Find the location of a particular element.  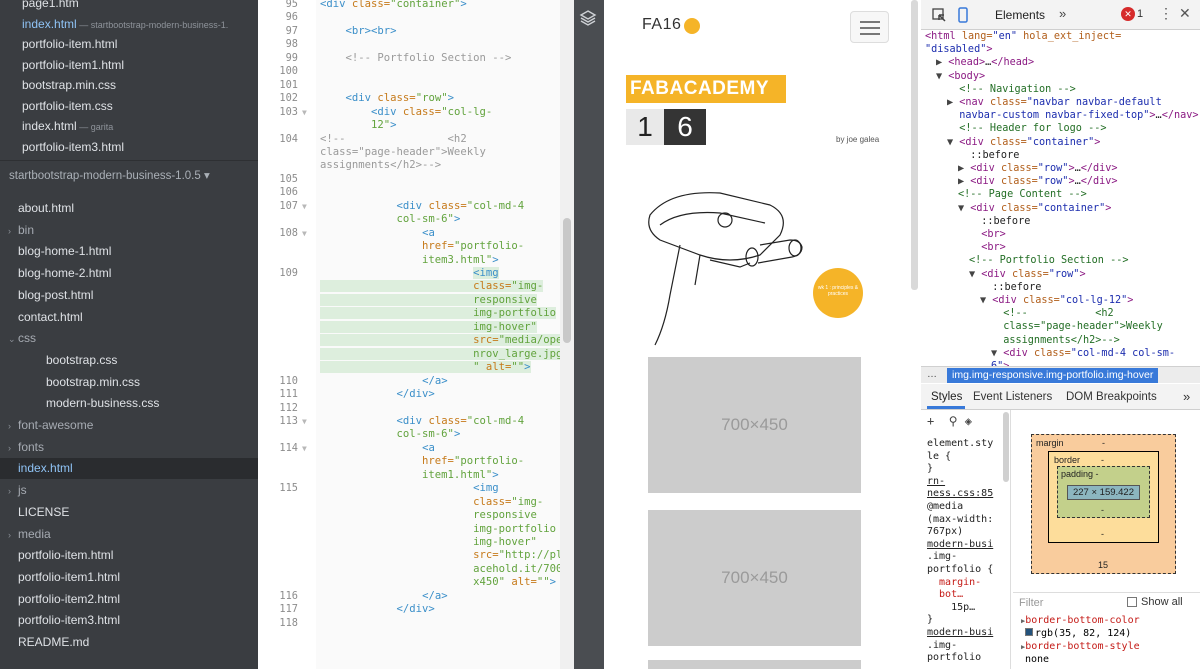

error-icon: ✕ is located at coordinates (1128, 14).